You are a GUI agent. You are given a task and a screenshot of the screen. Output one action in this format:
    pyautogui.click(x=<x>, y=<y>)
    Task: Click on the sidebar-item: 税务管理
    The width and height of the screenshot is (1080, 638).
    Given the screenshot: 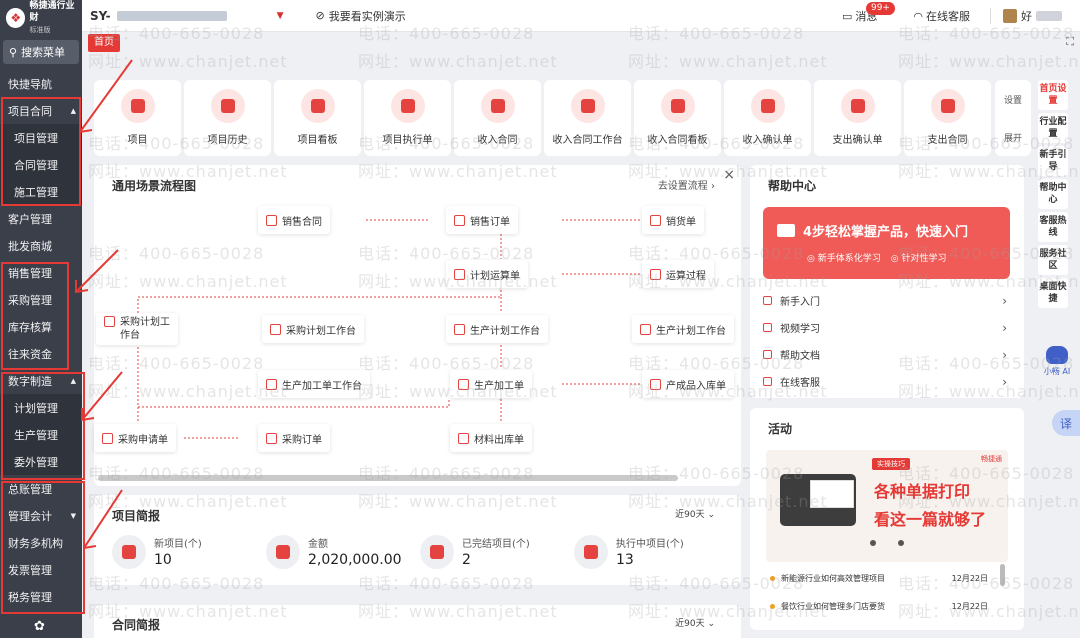 What is the action you would take?
    pyautogui.click(x=41, y=596)
    